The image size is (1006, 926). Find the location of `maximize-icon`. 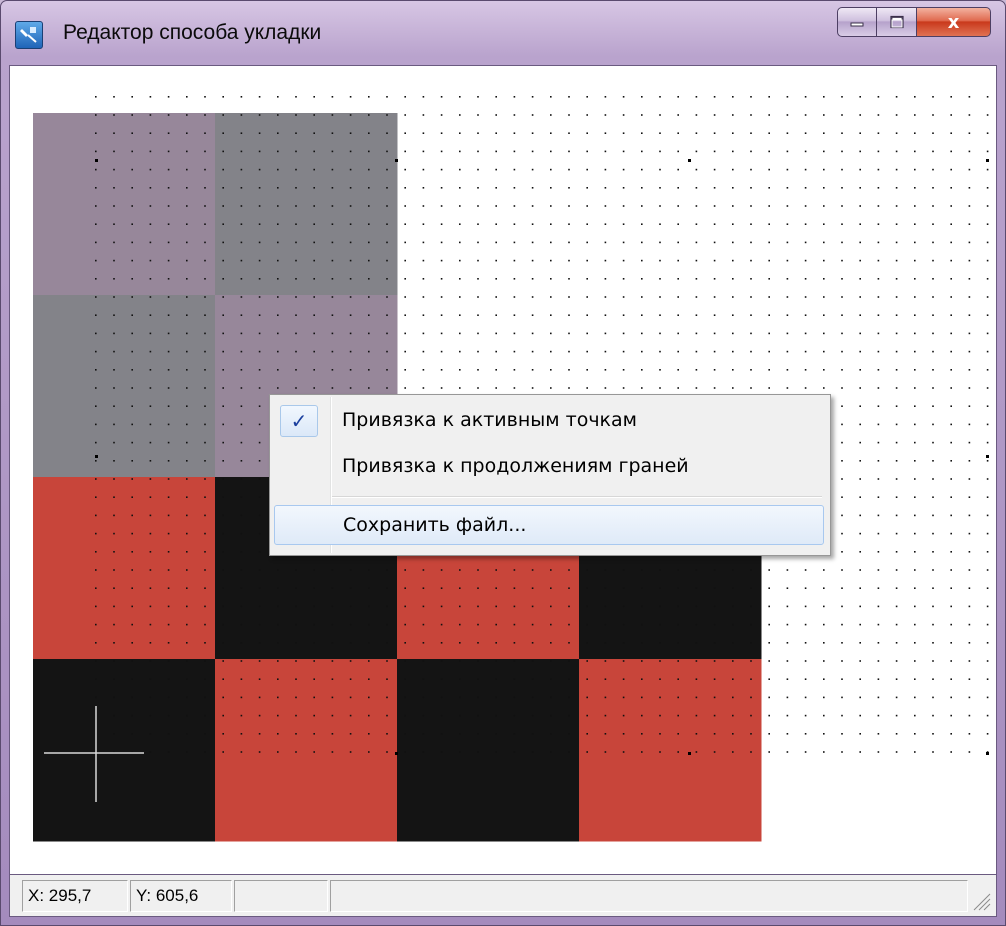

maximize-icon is located at coordinates (896, 22).